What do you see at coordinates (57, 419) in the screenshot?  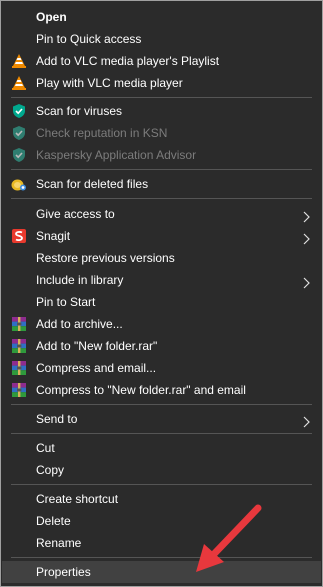 I see `menu-item-label: Send to` at bounding box center [57, 419].